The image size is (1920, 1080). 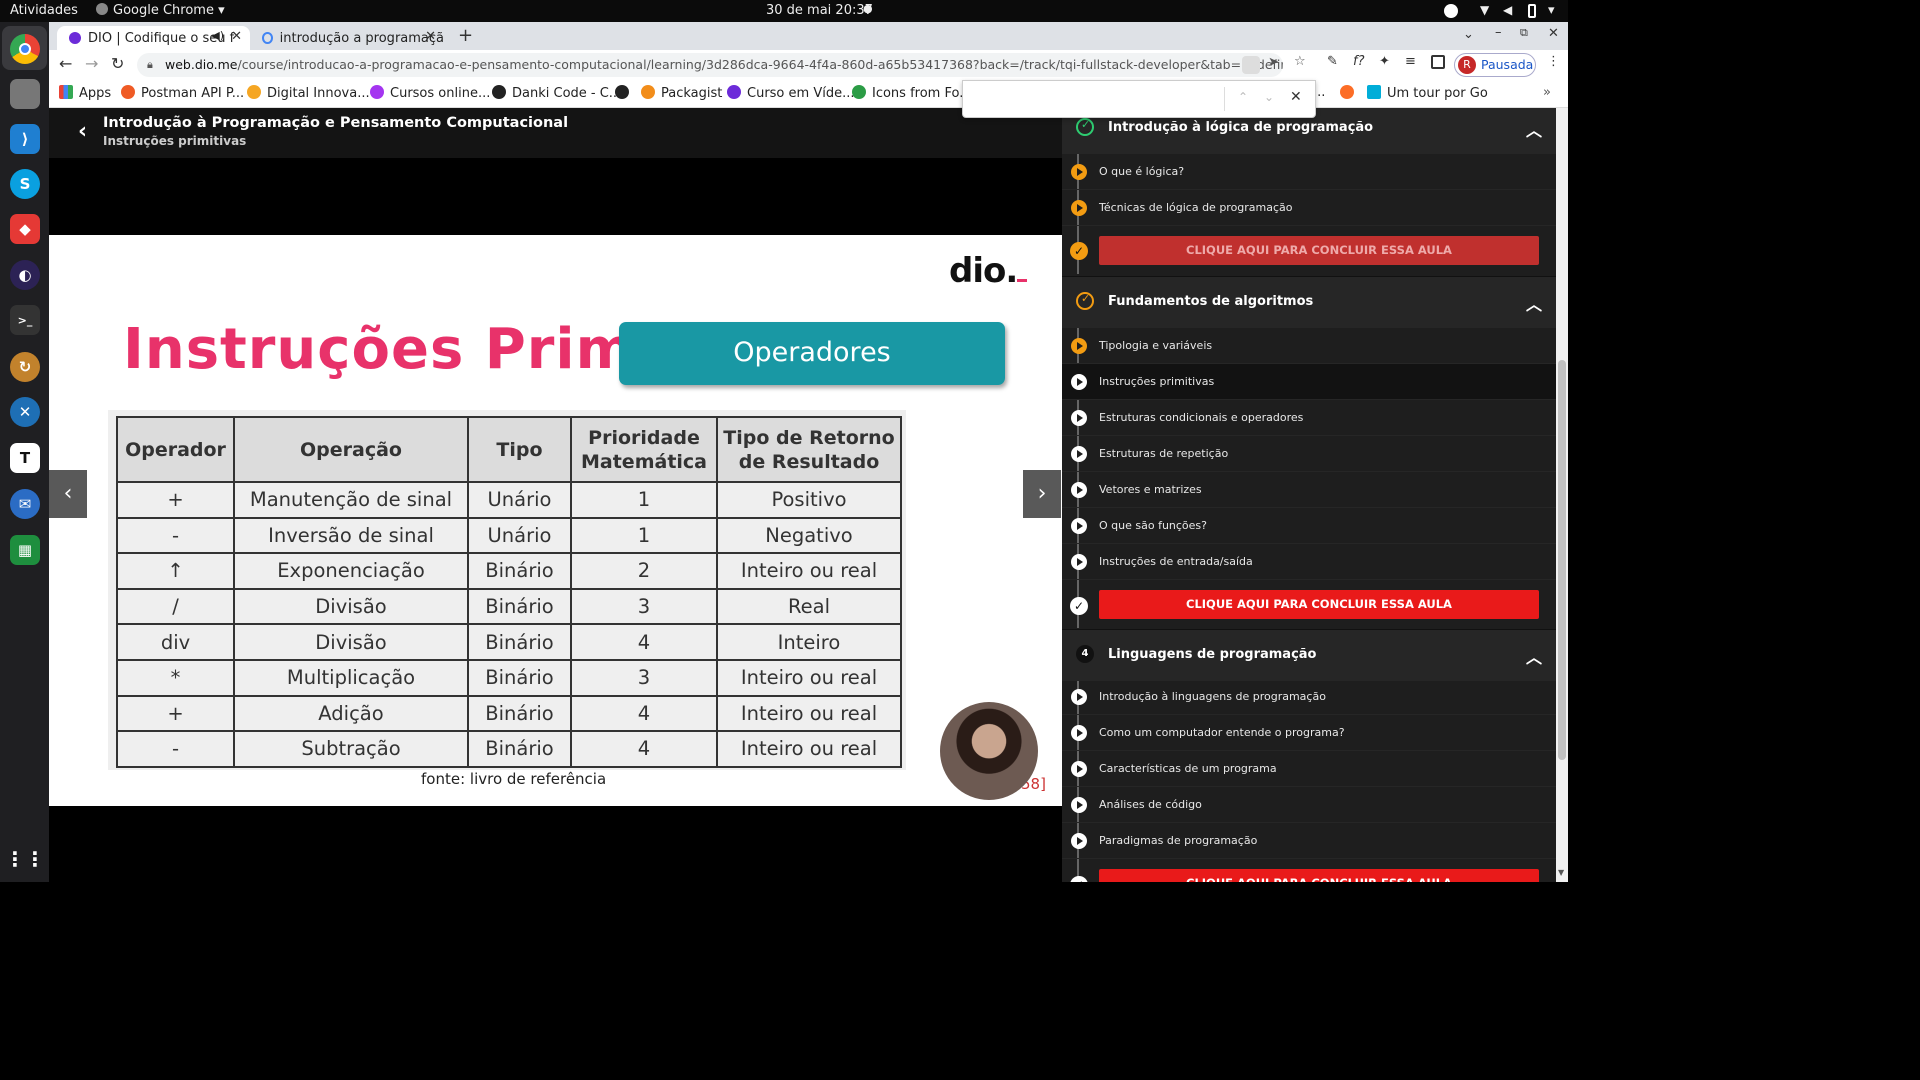 What do you see at coordinates (1553, 61) in the screenshot?
I see `chrome-menu-icon: ⋮` at bounding box center [1553, 61].